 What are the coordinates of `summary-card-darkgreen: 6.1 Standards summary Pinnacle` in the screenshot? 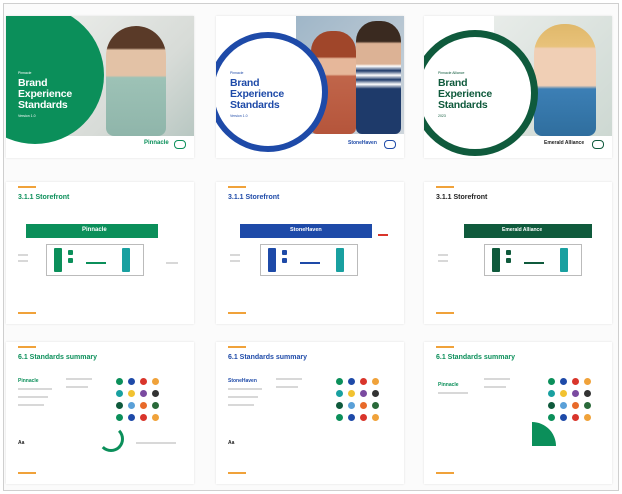 It's located at (518, 413).